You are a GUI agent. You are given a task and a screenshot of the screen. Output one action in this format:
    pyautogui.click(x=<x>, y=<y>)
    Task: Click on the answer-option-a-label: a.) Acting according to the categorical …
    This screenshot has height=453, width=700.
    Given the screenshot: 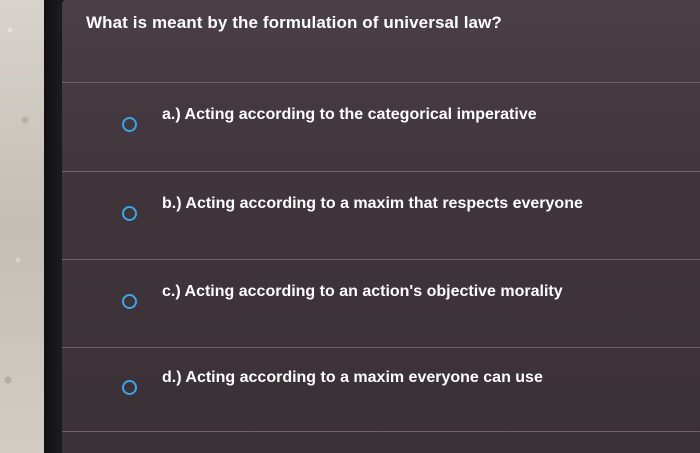 What is the action you would take?
    pyautogui.click(x=349, y=114)
    